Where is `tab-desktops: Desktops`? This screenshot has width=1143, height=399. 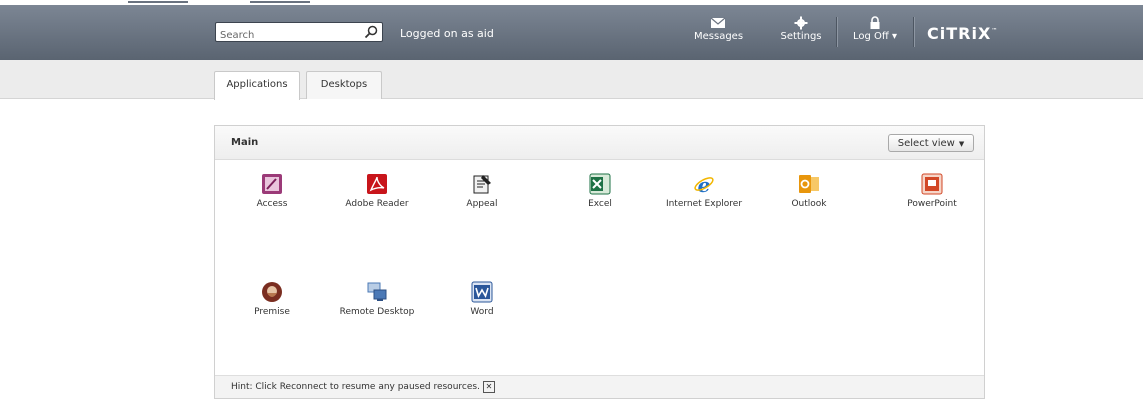
tab-desktops: Desktops is located at coordinates (344, 85).